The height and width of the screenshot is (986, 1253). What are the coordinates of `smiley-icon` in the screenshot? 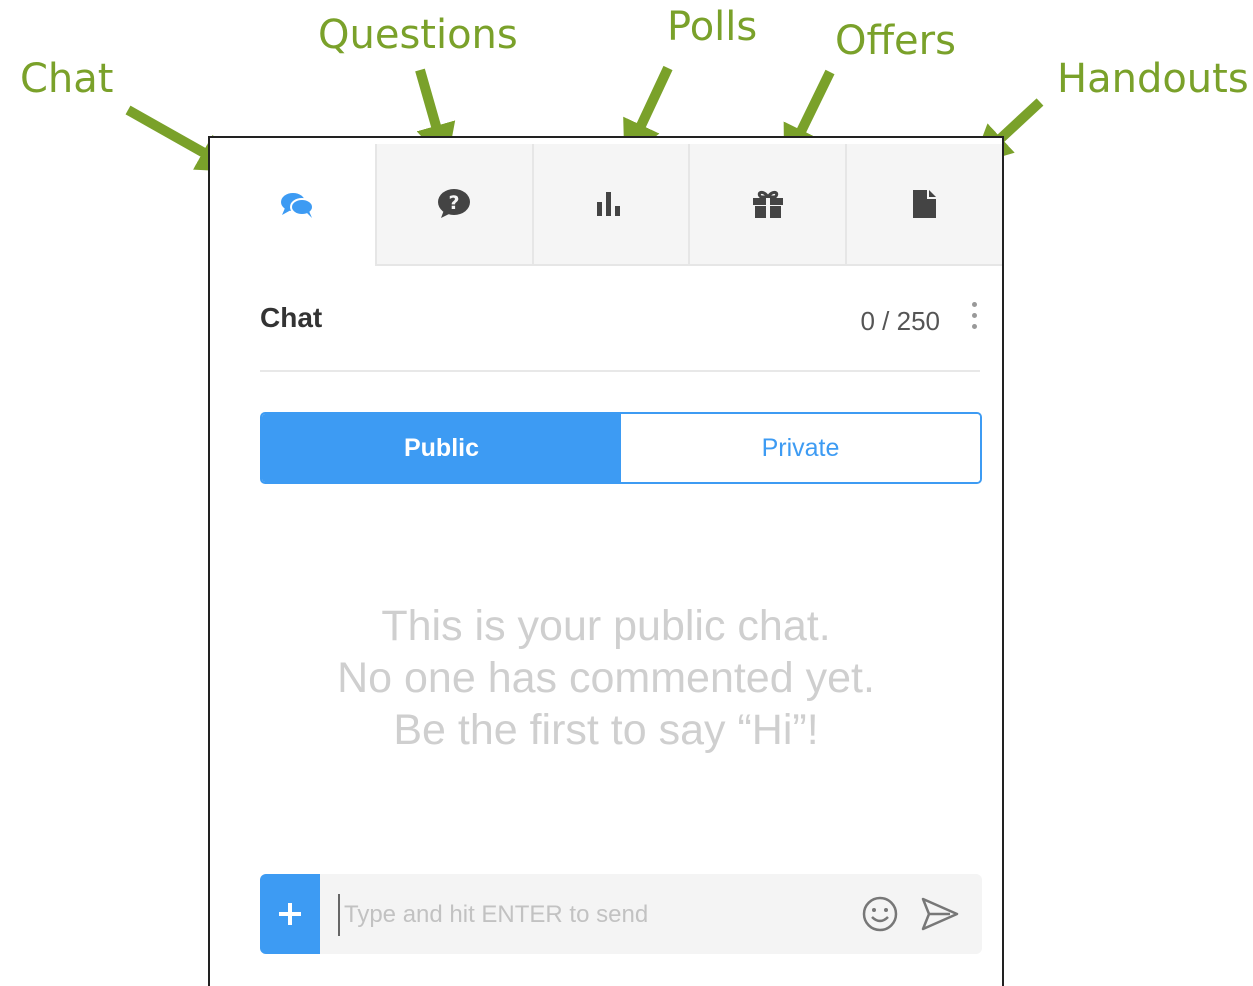 It's located at (880, 914).